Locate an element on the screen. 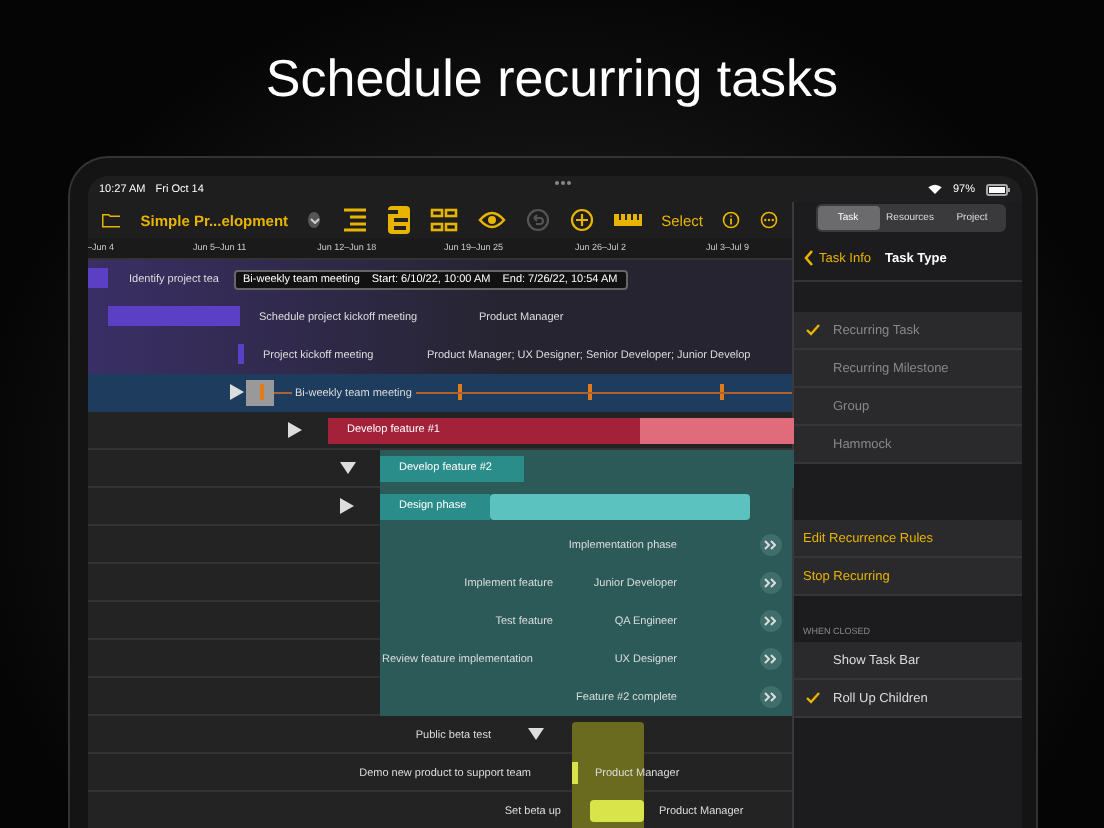 This screenshot has width=1104, height=828. add-icon is located at coordinates (581, 220).